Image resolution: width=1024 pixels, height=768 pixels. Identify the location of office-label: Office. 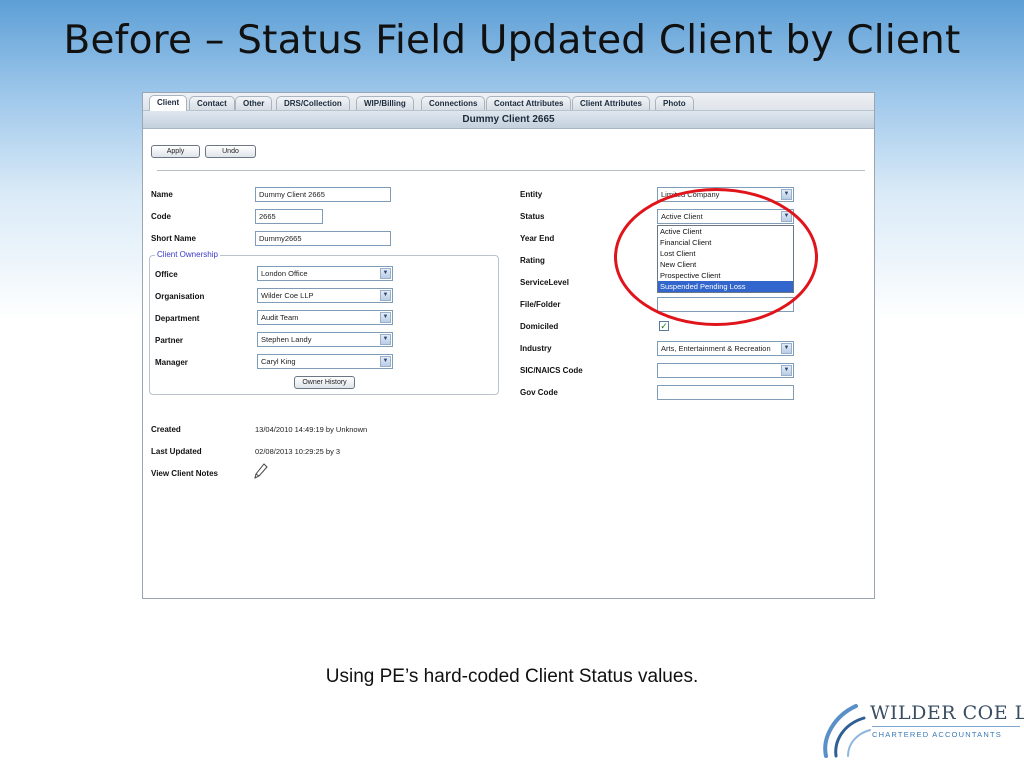
(166, 274).